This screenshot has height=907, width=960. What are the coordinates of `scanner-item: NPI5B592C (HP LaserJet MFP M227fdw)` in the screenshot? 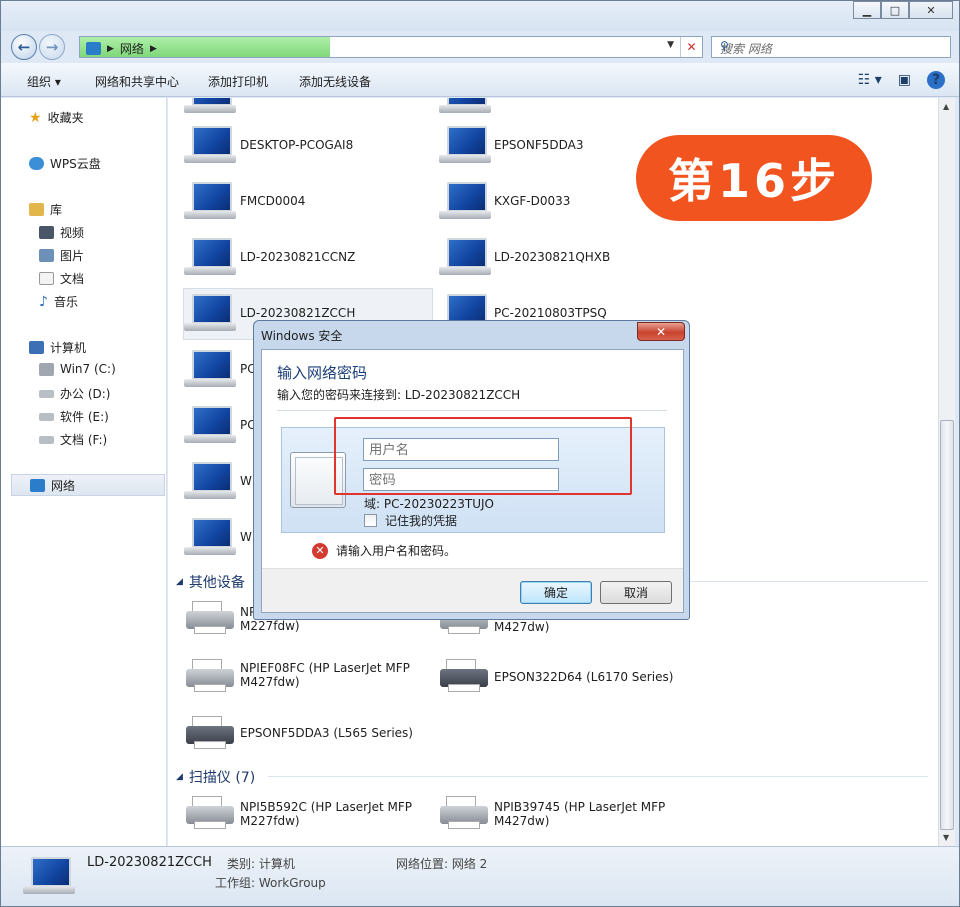 It's located at (326, 814).